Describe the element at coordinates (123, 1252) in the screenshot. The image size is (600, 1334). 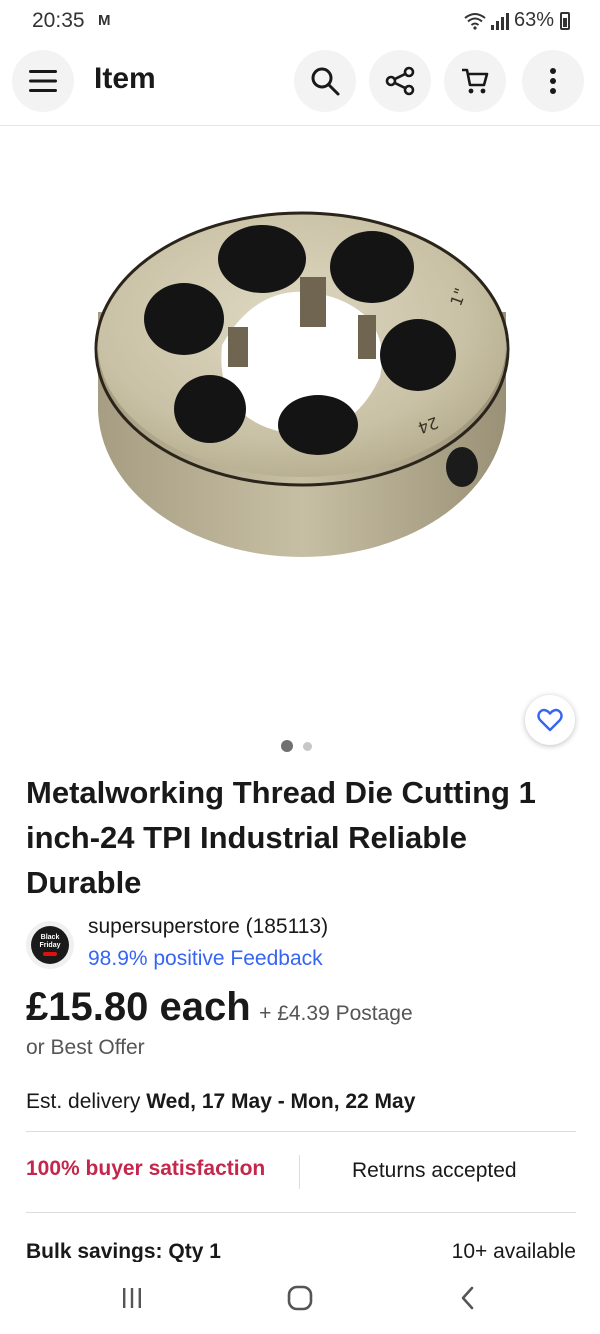
I see `bulk-savings: Bulk savings: Qty 1` at that location.